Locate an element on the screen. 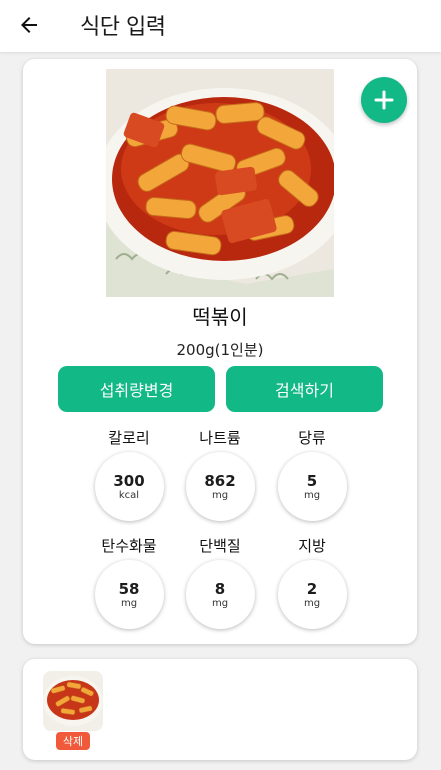 This screenshot has width=441, height=770. nutrient-value: 58 is located at coordinates (129, 588).